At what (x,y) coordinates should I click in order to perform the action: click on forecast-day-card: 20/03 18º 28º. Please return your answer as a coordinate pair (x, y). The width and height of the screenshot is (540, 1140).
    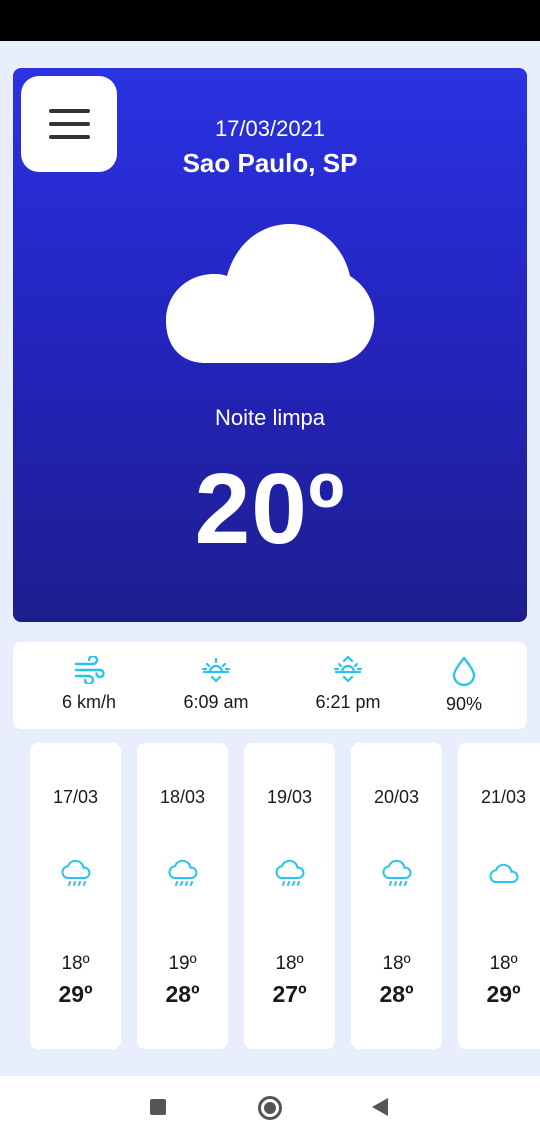
    Looking at the image, I should click on (396, 896).